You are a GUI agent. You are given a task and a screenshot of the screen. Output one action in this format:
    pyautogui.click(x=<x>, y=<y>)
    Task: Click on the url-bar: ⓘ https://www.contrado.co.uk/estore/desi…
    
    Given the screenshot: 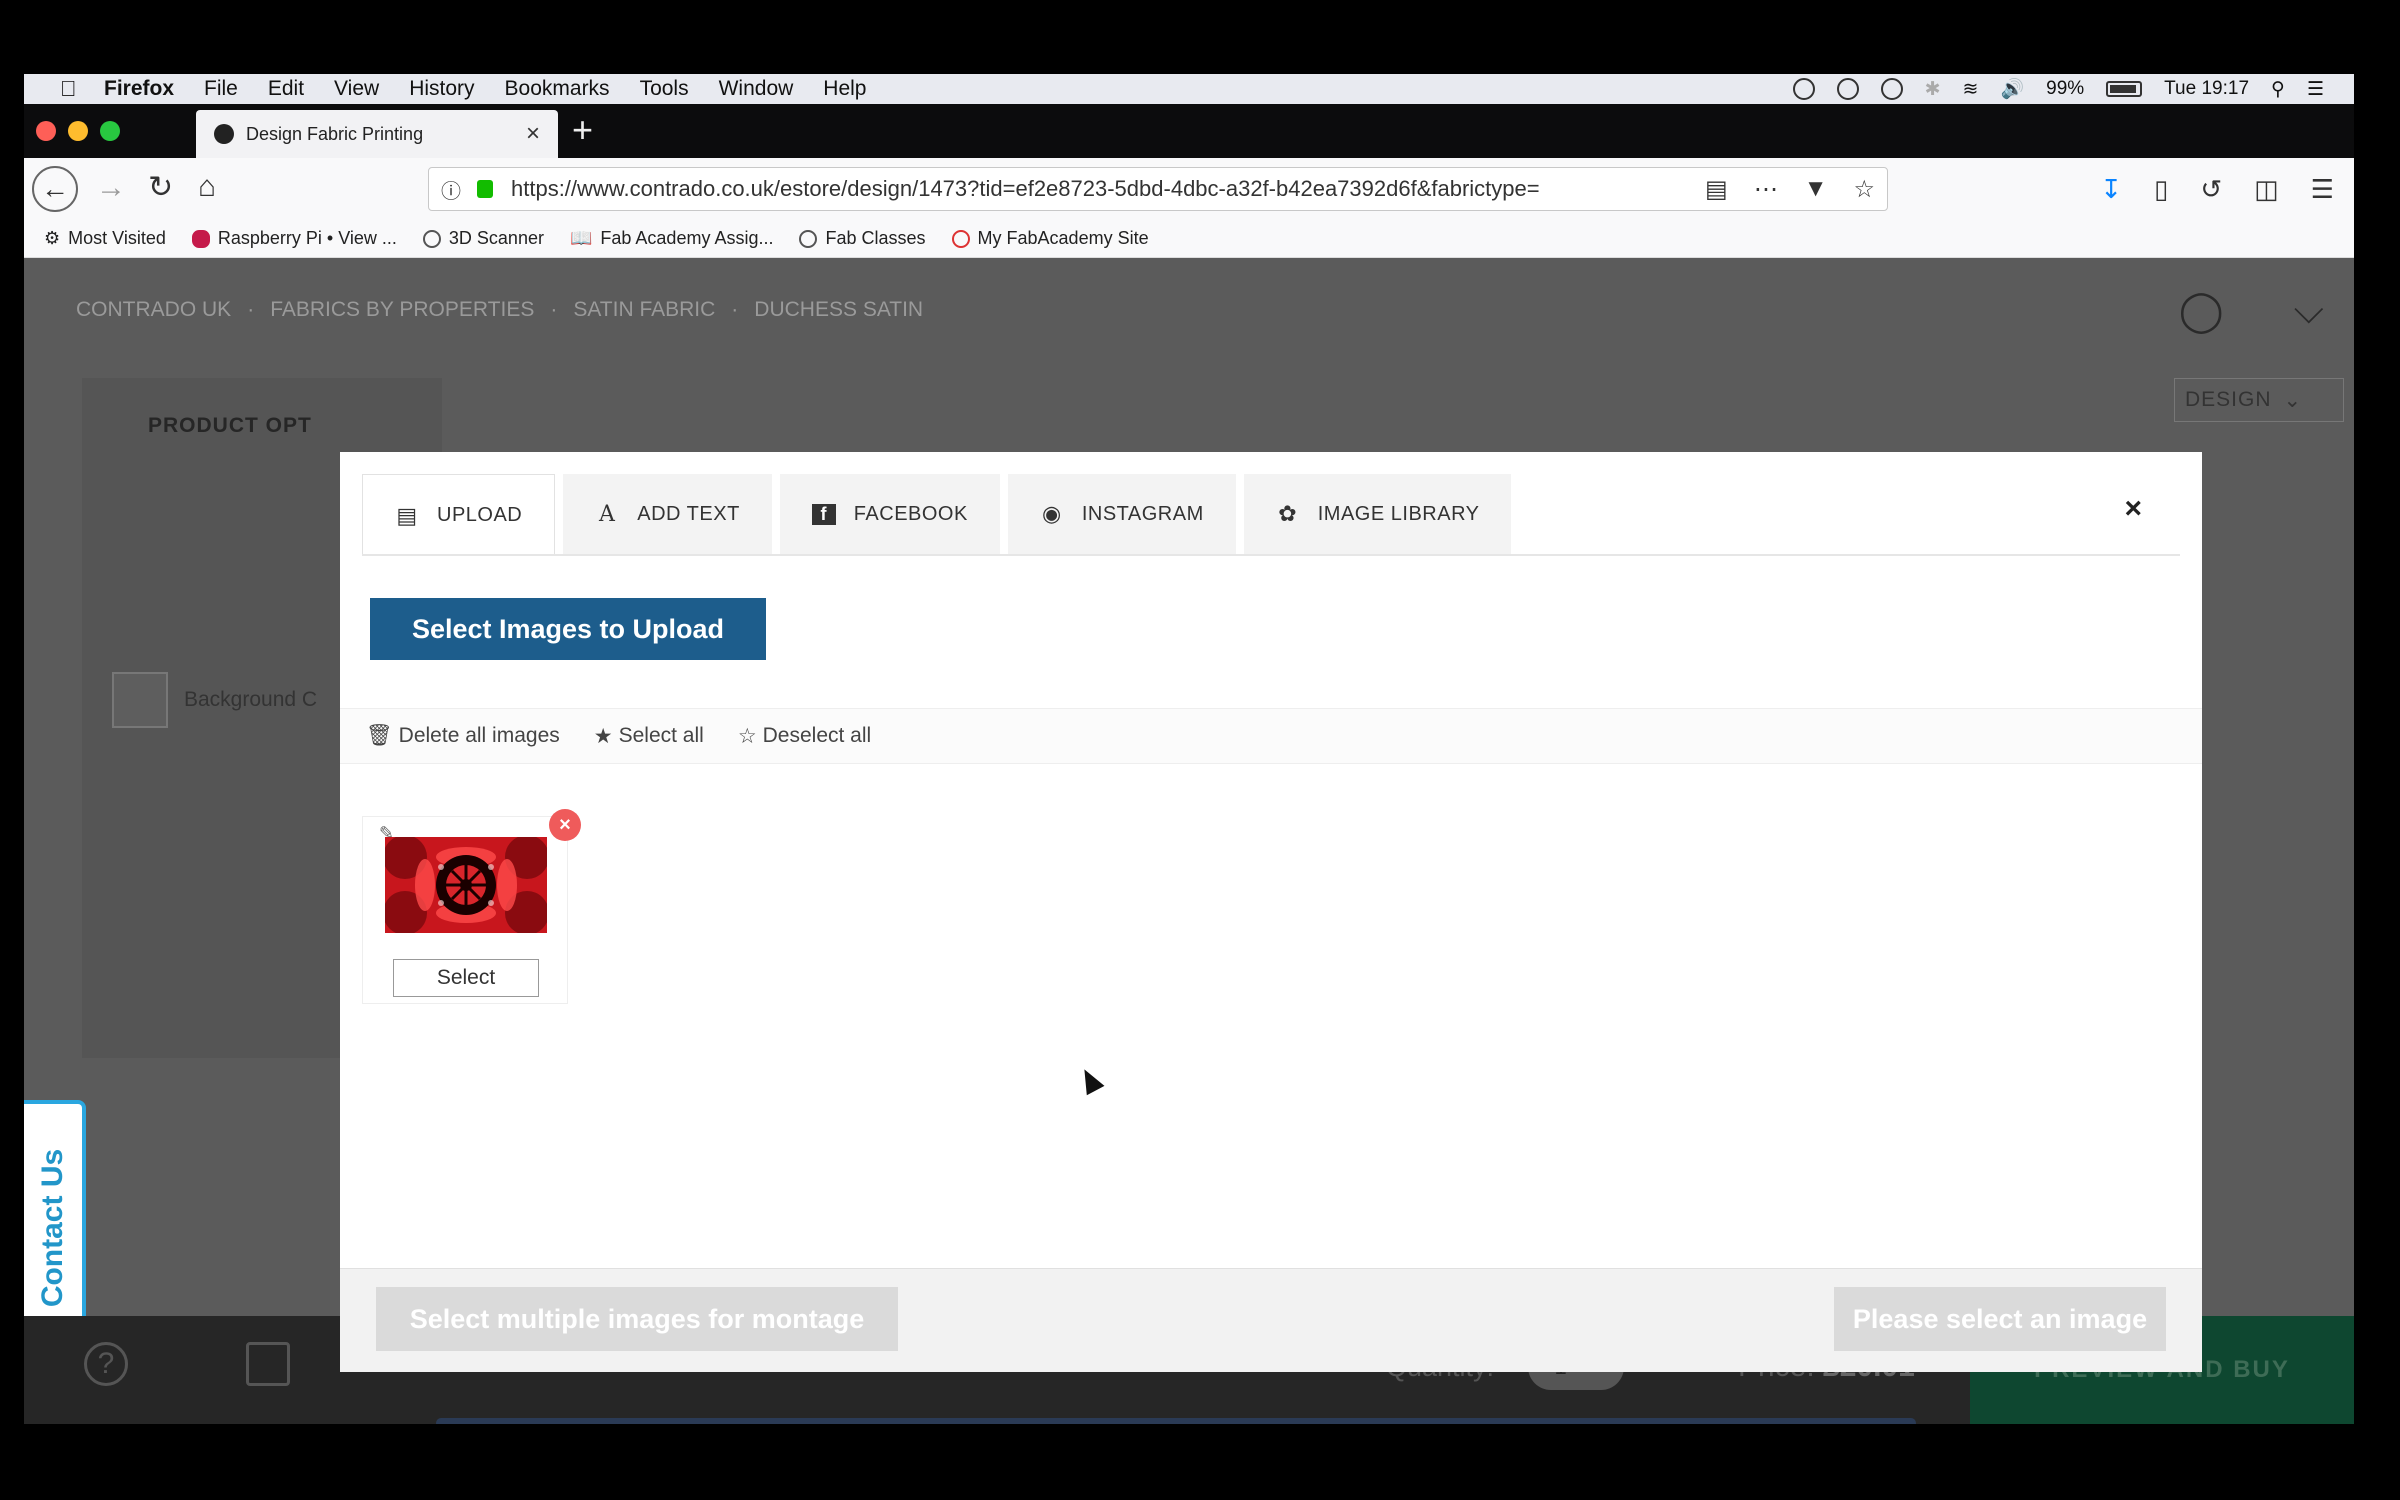 What is the action you would take?
    pyautogui.click(x=1158, y=189)
    